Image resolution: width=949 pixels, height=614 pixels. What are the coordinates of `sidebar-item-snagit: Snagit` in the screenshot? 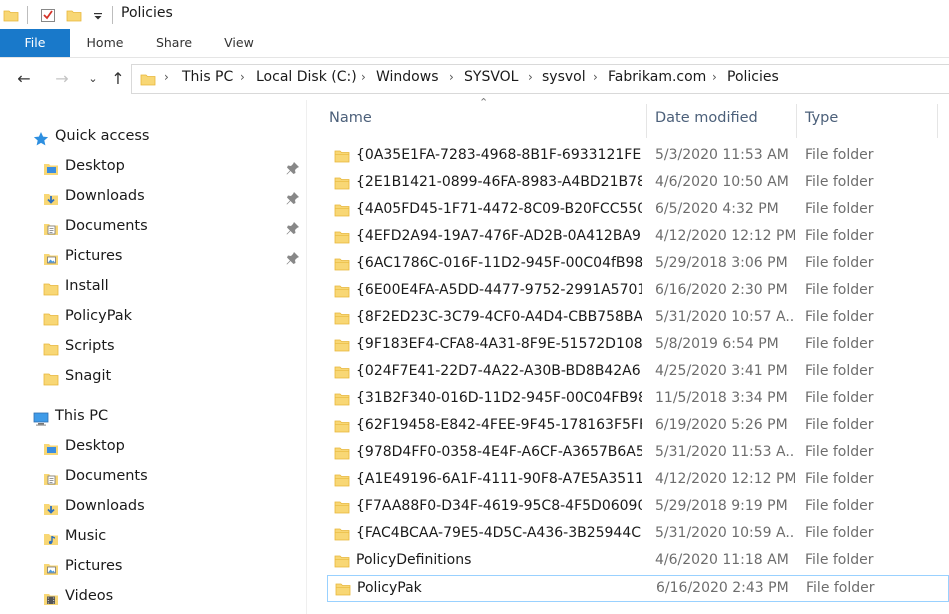 It's located at (150, 378).